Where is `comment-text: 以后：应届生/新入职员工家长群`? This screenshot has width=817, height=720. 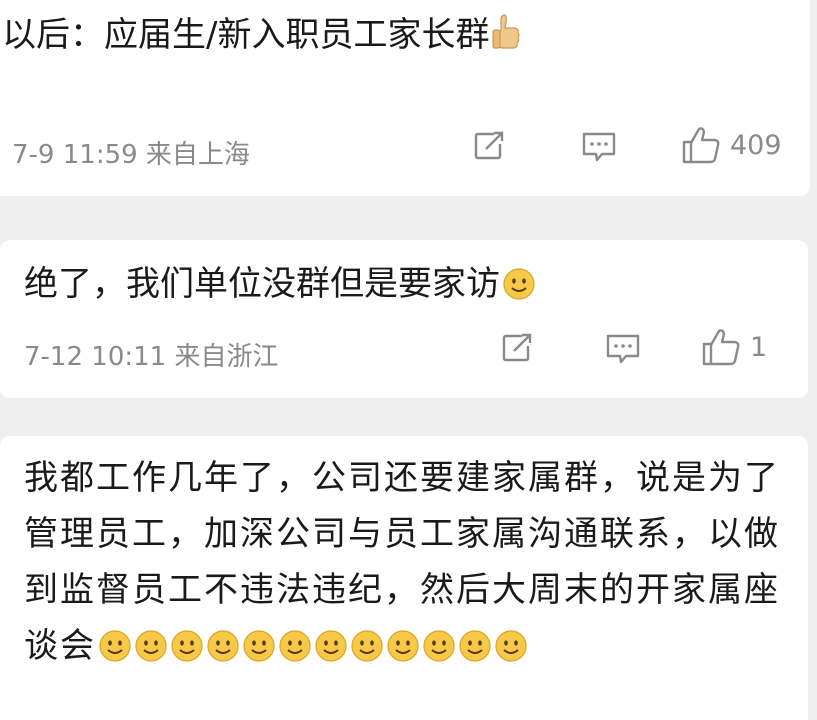
comment-text: 以后：应届生/新入职员工家长群 is located at coordinates (261, 33).